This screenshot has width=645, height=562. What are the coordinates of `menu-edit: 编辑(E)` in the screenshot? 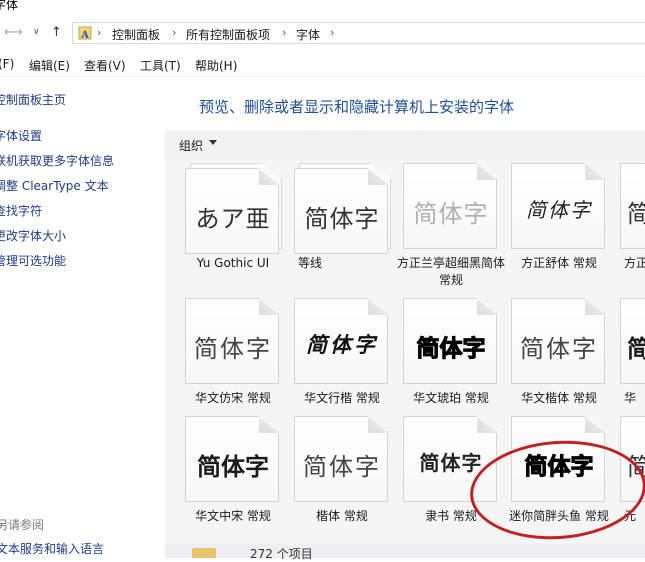 It's located at (49, 65).